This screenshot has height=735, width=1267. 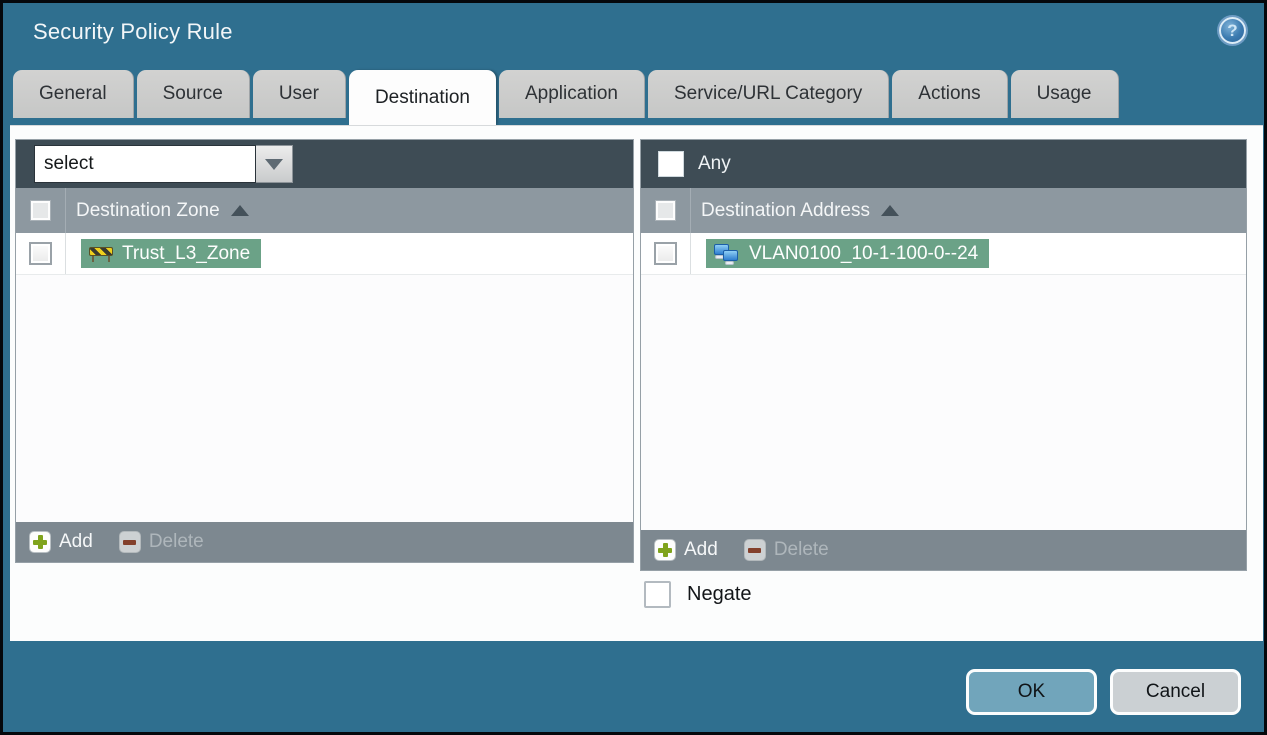 What do you see at coordinates (572, 94) in the screenshot?
I see `tab-application: Application` at bounding box center [572, 94].